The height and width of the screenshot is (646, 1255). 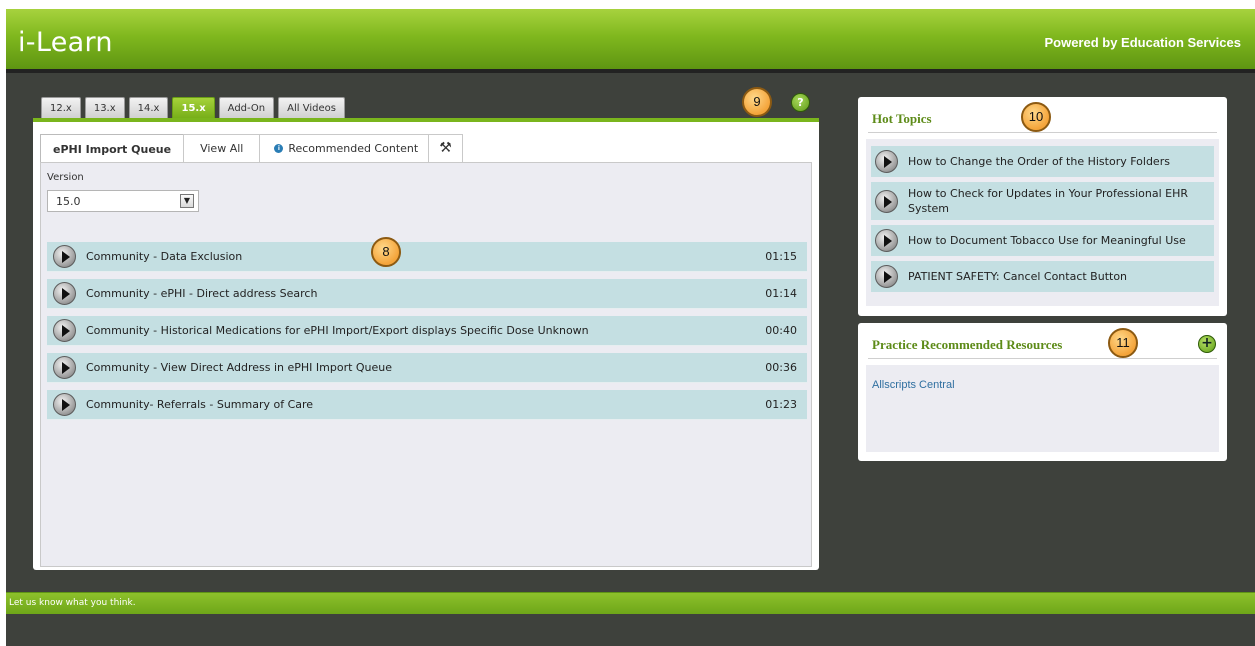 What do you see at coordinates (279, 148) in the screenshot?
I see `info-icon: i` at bounding box center [279, 148].